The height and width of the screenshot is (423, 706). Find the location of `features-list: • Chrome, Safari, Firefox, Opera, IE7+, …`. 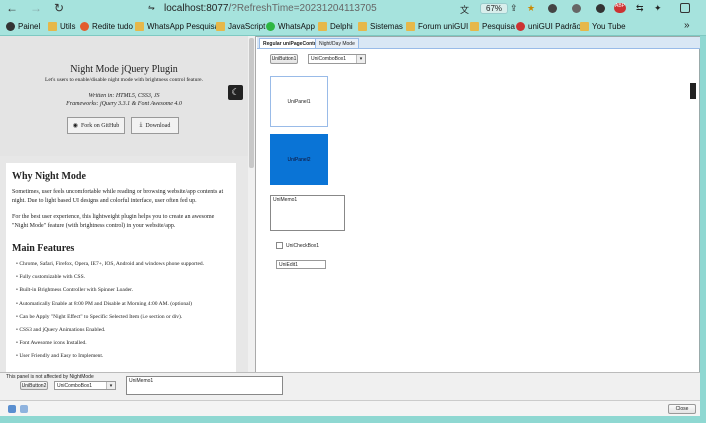

features-list: • Chrome, Safari, Firefox, Opera, IE7+, … is located at coordinates (124, 314).